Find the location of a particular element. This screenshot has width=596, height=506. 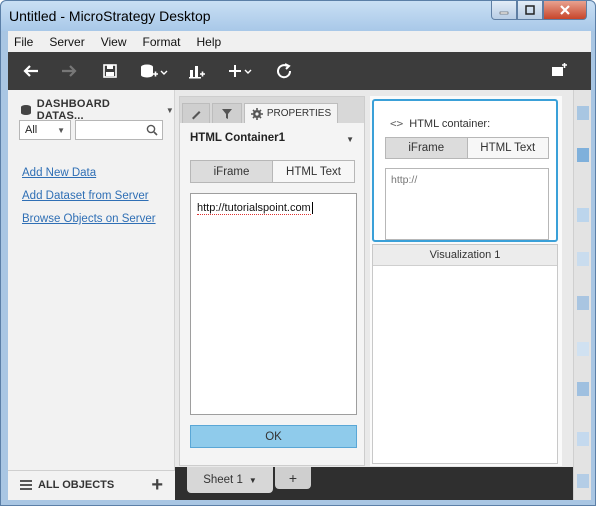

widget-iframe-button: iFrame is located at coordinates (427, 148).